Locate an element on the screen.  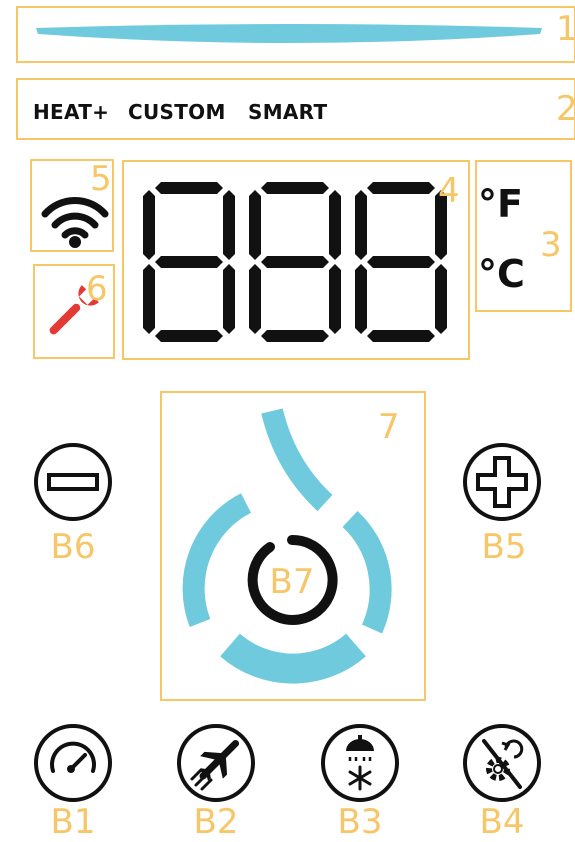
digit-1-segment-b is located at coordinates (229, 225).